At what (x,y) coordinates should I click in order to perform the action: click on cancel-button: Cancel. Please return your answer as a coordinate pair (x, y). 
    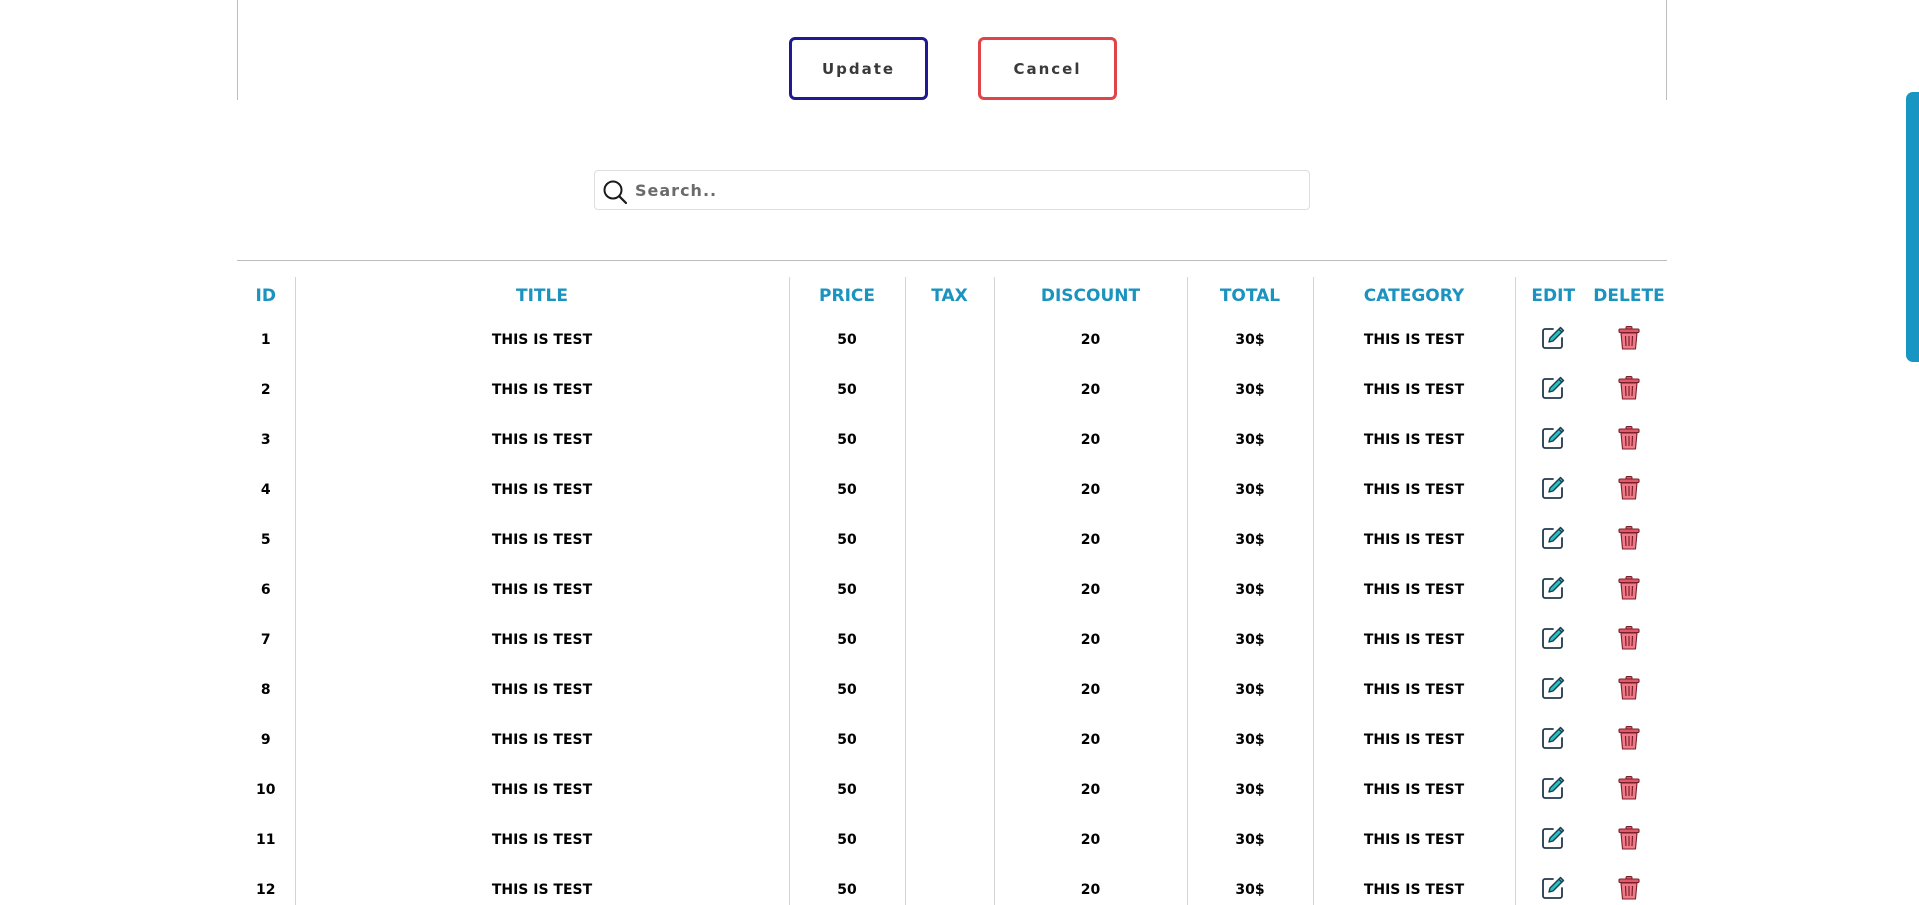
    Looking at the image, I should click on (1047, 68).